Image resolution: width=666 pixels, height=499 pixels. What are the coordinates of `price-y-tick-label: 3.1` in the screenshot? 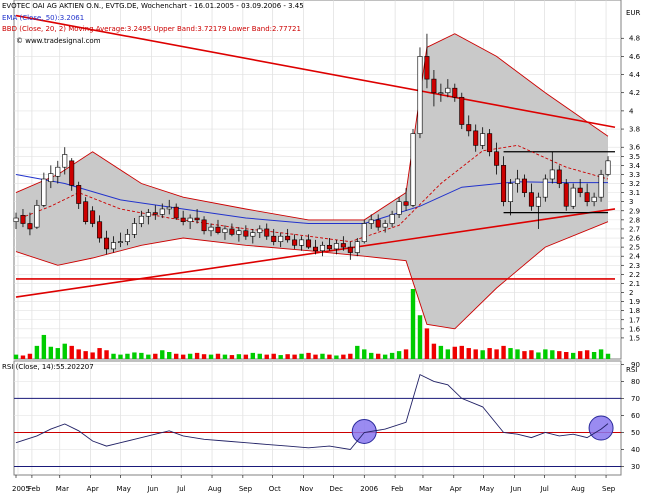 It's located at (634, 193).